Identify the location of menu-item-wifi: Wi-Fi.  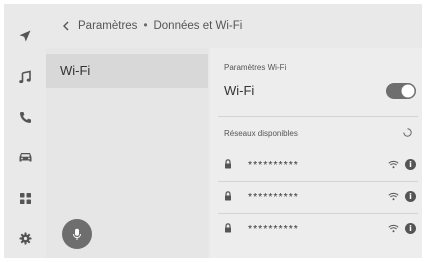
(127, 71).